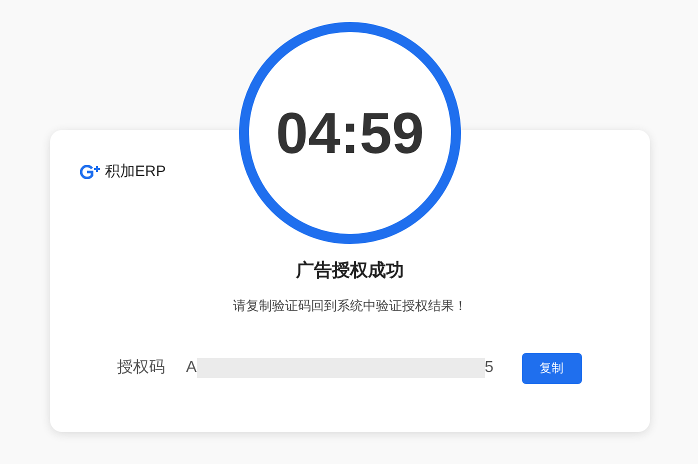 This screenshot has height=464, width=698. Describe the element at coordinates (191, 368) in the screenshot. I see `code-start: A` at that location.